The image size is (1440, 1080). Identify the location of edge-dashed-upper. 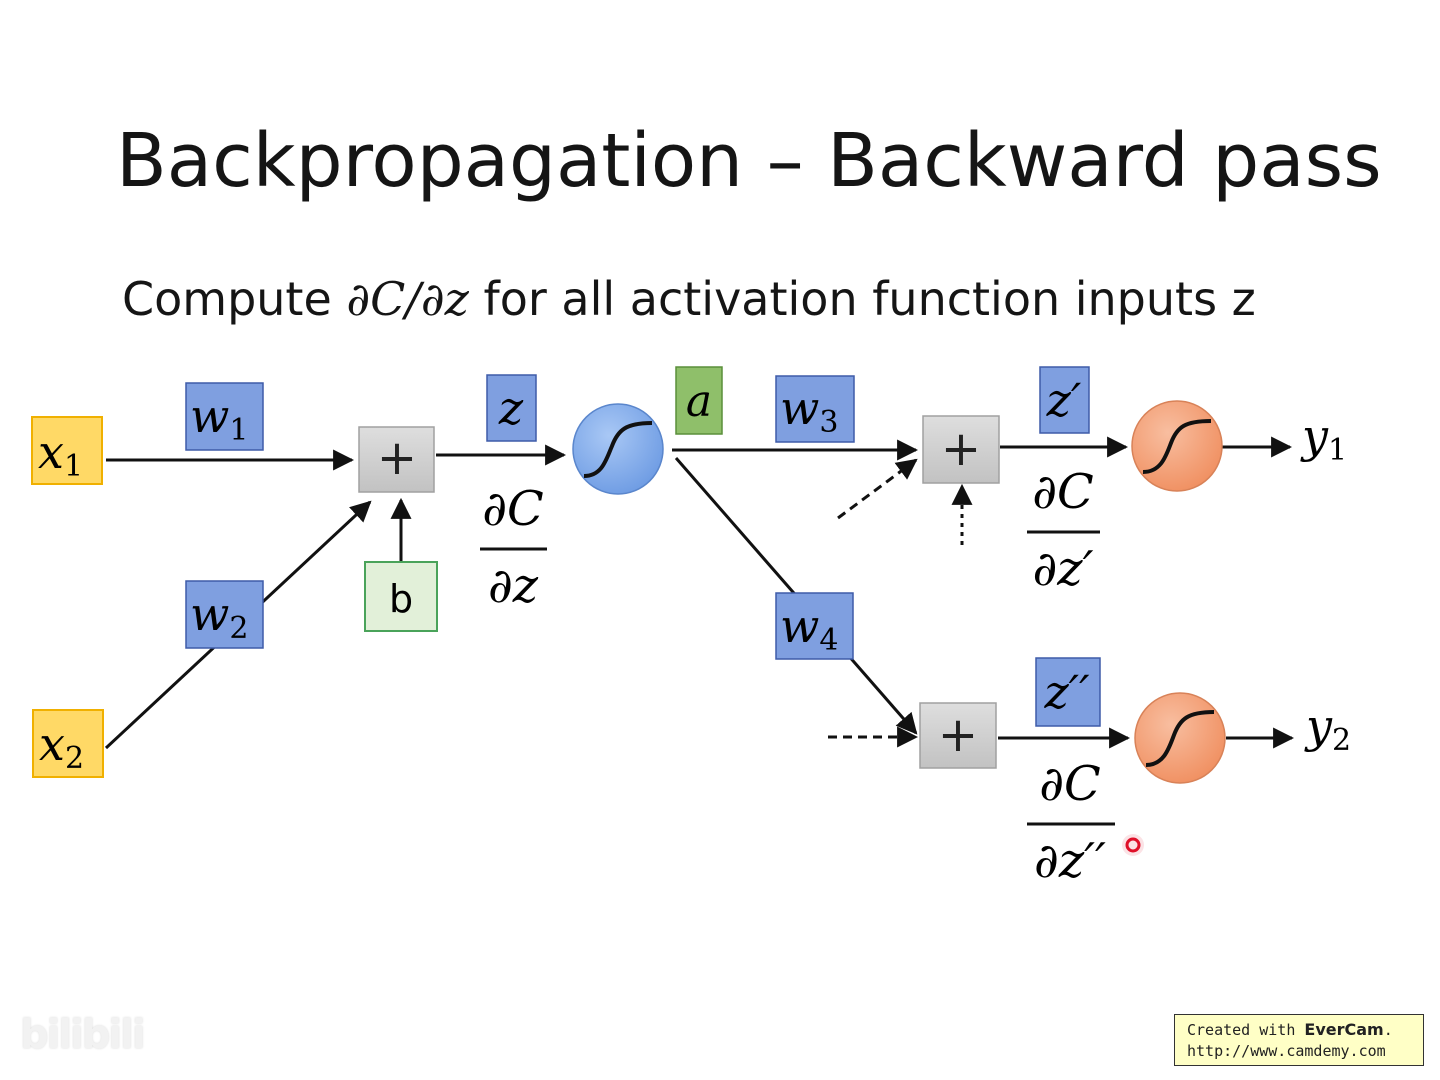
(877, 489).